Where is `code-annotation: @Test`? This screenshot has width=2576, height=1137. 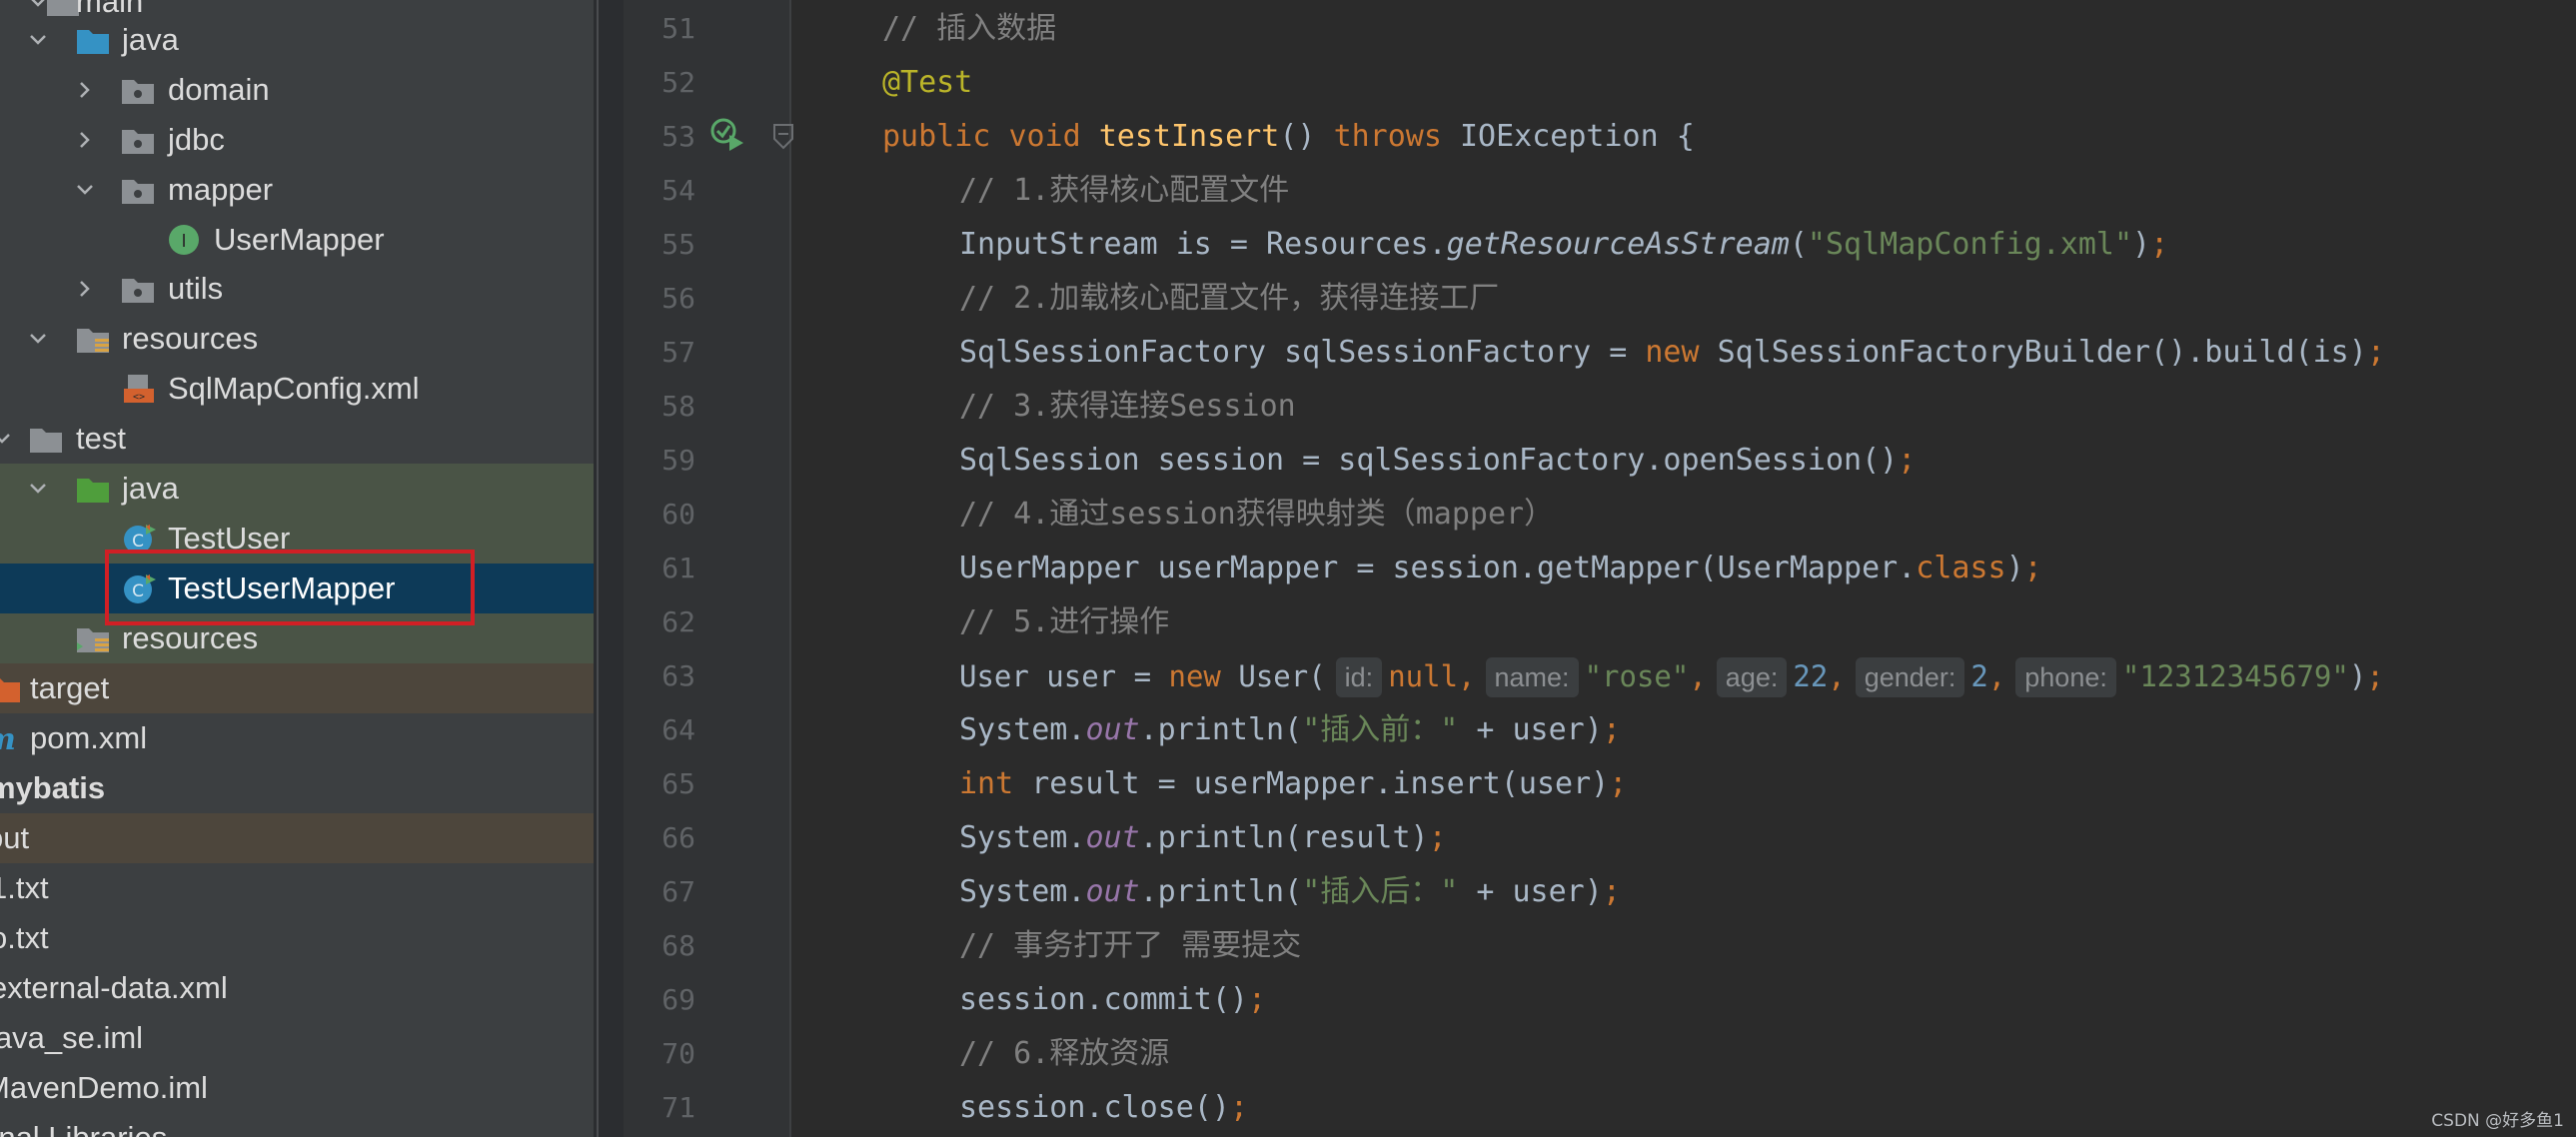
code-annotation: @Test is located at coordinates (927, 82).